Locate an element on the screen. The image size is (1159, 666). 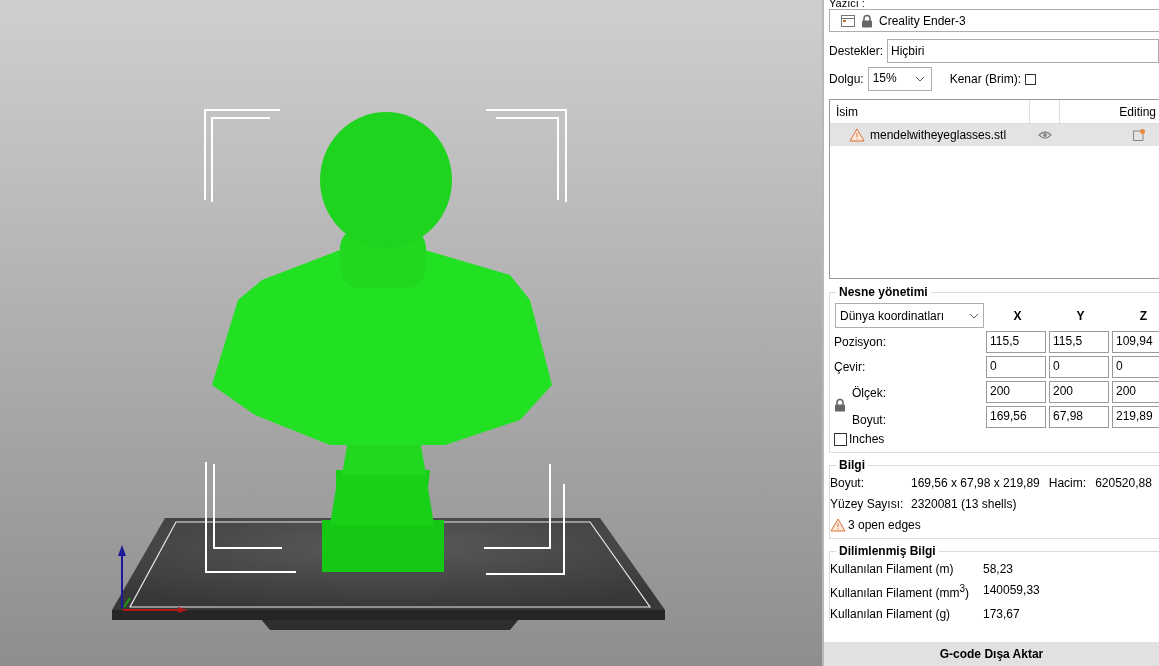
field-label: Boyut: is located at coordinates (869, 419).